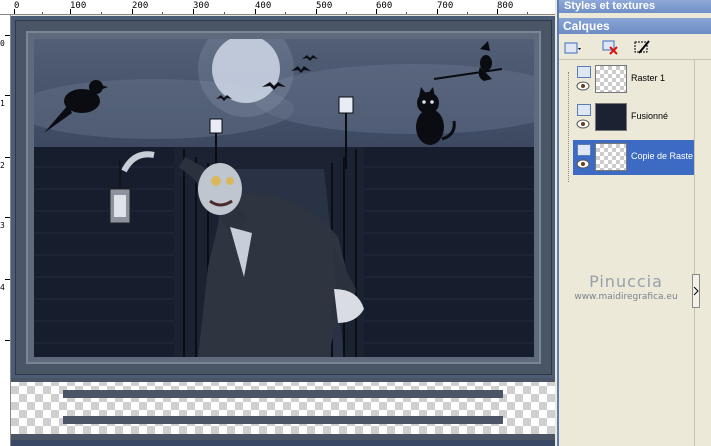 Image resolution: width=711 pixels, height=446 pixels. What do you see at coordinates (650, 116) in the screenshot?
I see `layer-name: Fusionné` at bounding box center [650, 116].